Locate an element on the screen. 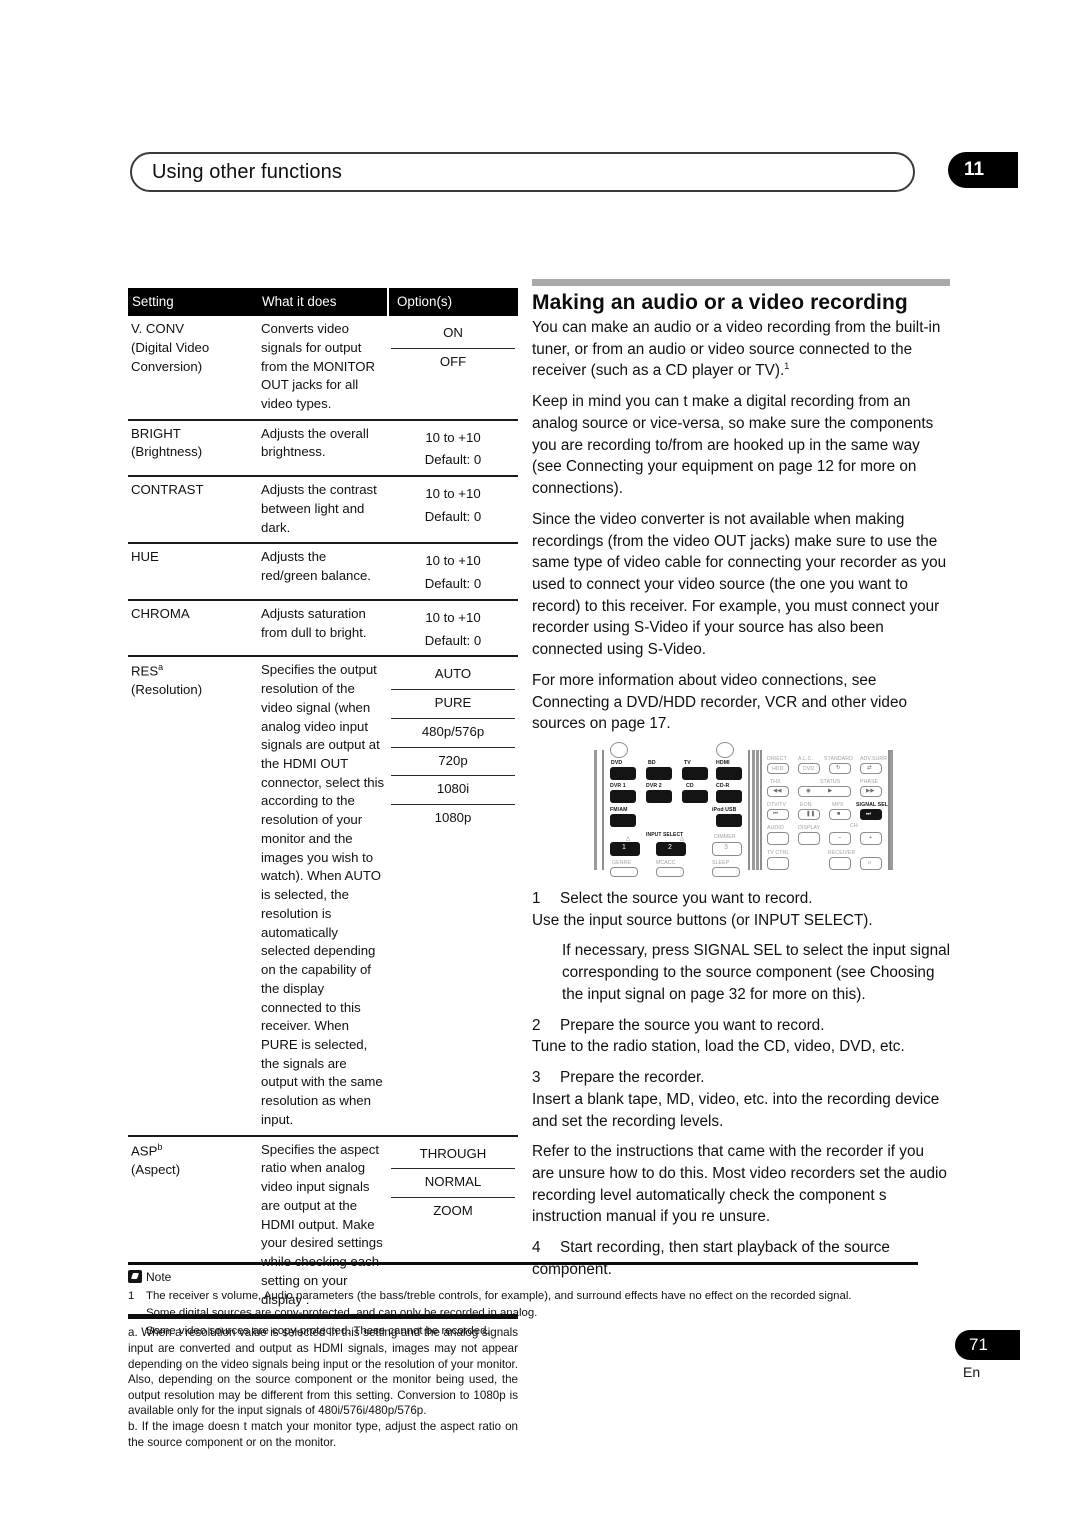  page-number-tab: 71 is located at coordinates (987, 1345).